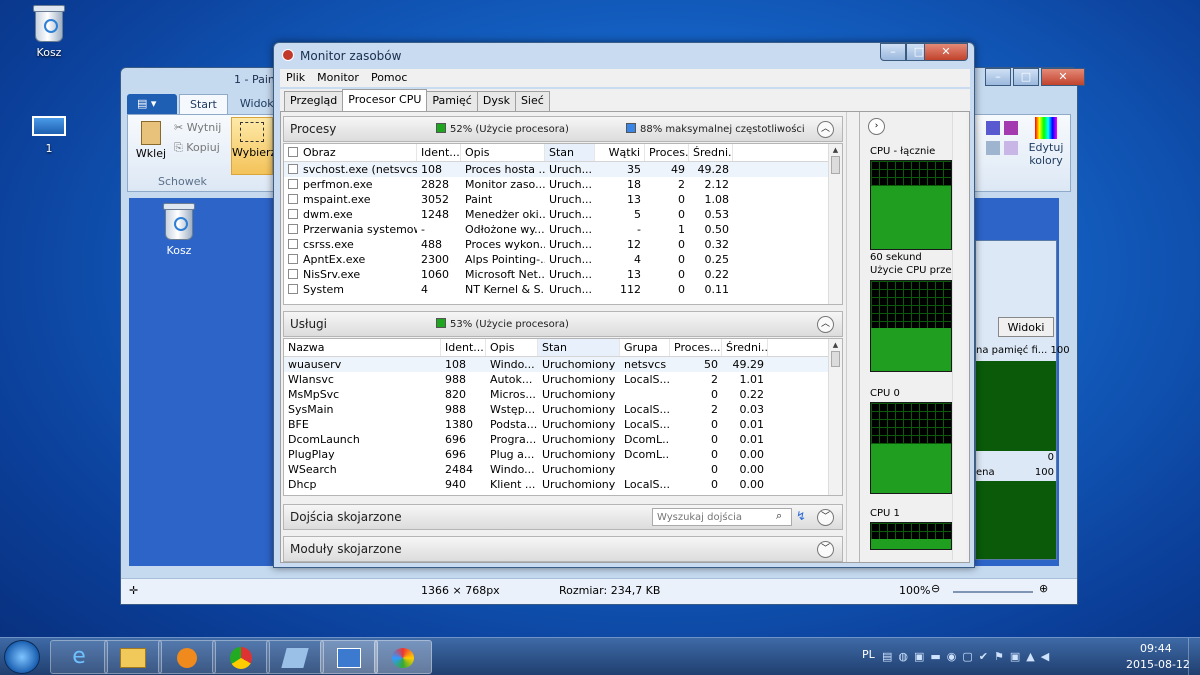  What do you see at coordinates (779, 516) in the screenshot?
I see `search-icon: ⌕` at bounding box center [779, 516].